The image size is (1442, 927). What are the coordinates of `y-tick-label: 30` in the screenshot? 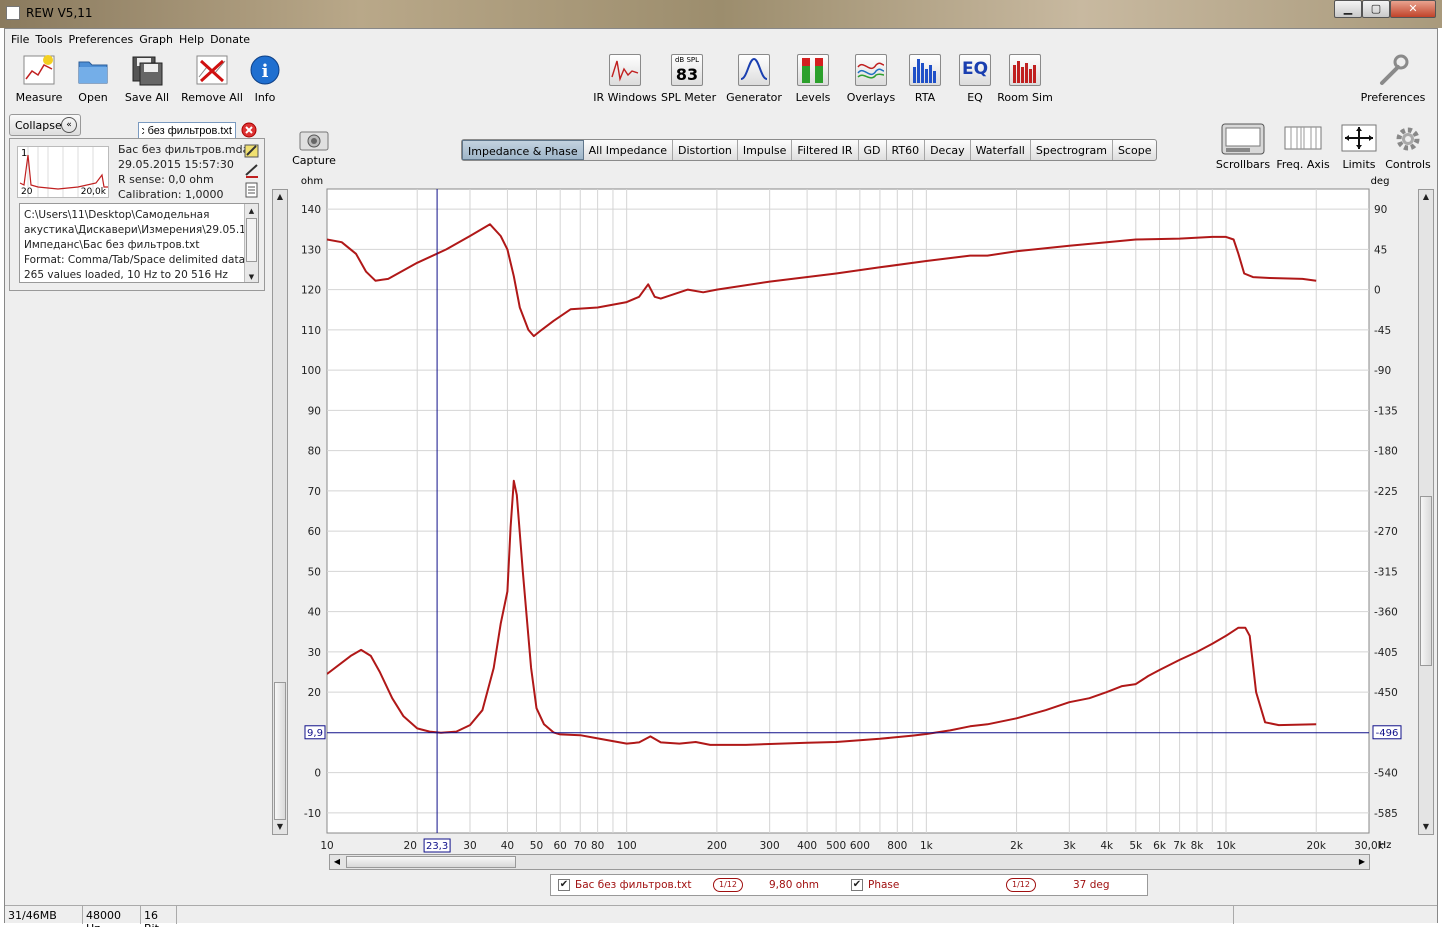 It's located at (314, 653).